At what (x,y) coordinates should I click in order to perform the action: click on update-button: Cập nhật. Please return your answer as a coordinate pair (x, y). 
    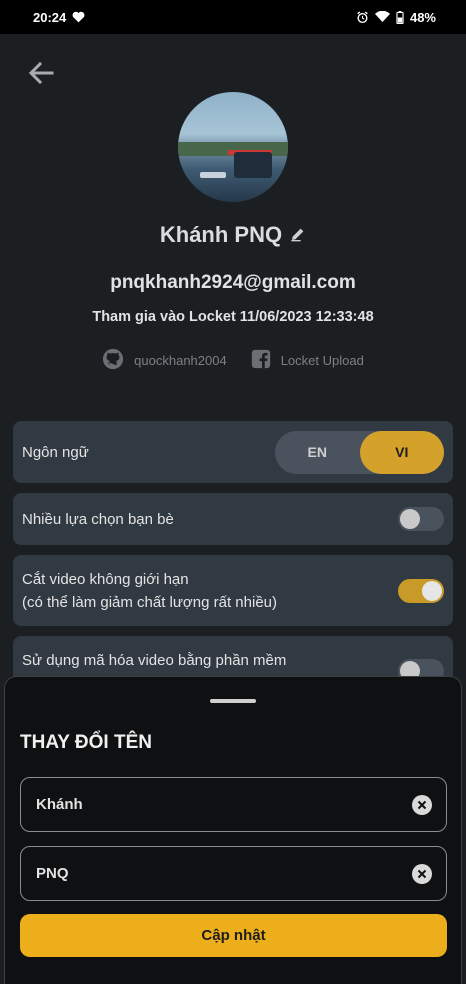
    Looking at the image, I should click on (233, 935).